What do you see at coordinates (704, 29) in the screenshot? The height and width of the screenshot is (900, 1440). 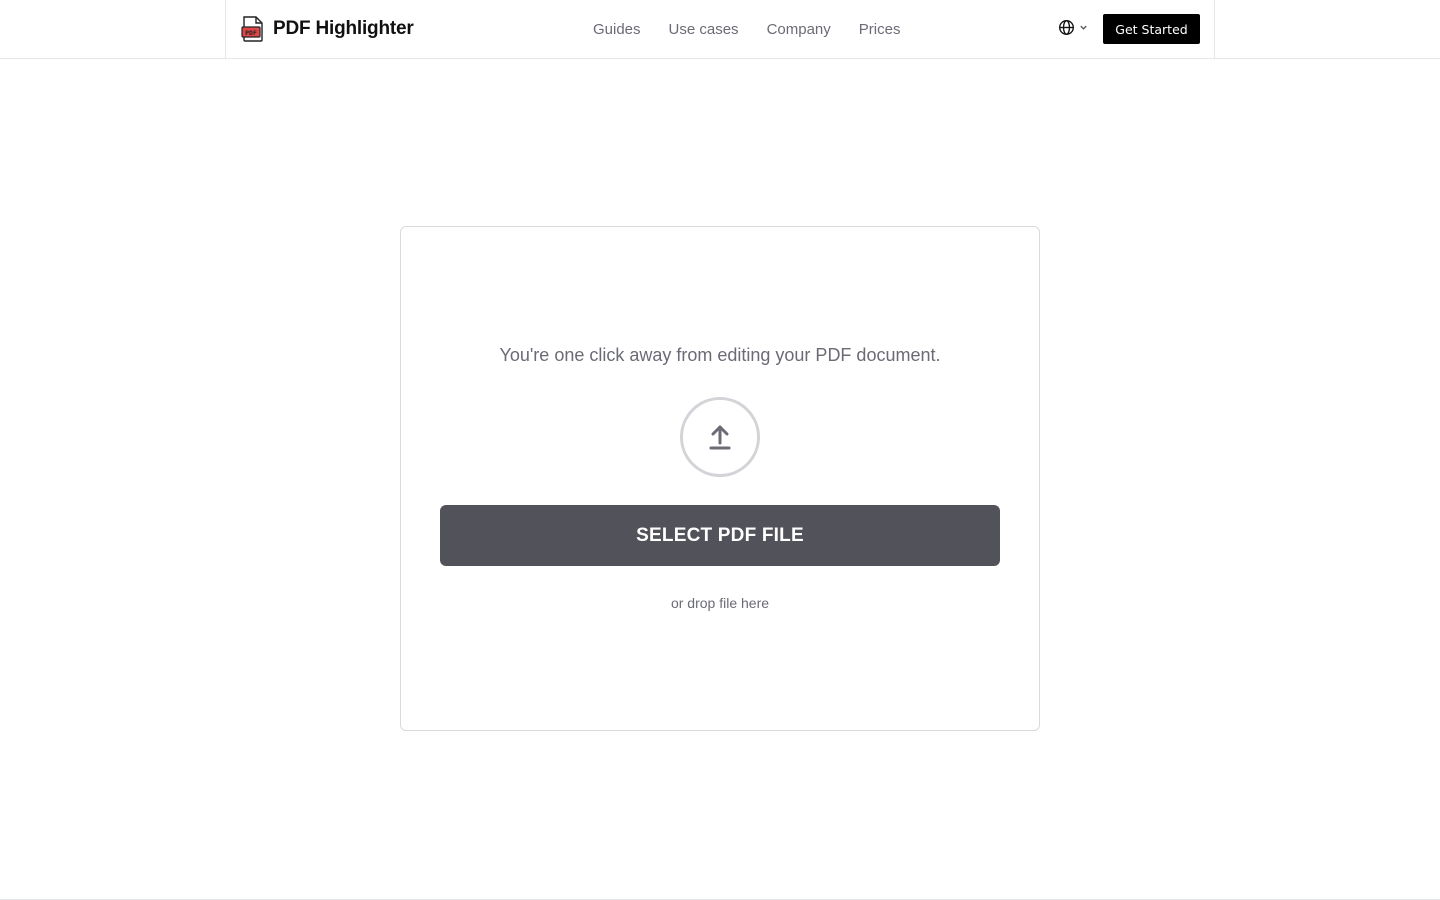 I see `nav-item-use-cases: Use cases` at bounding box center [704, 29].